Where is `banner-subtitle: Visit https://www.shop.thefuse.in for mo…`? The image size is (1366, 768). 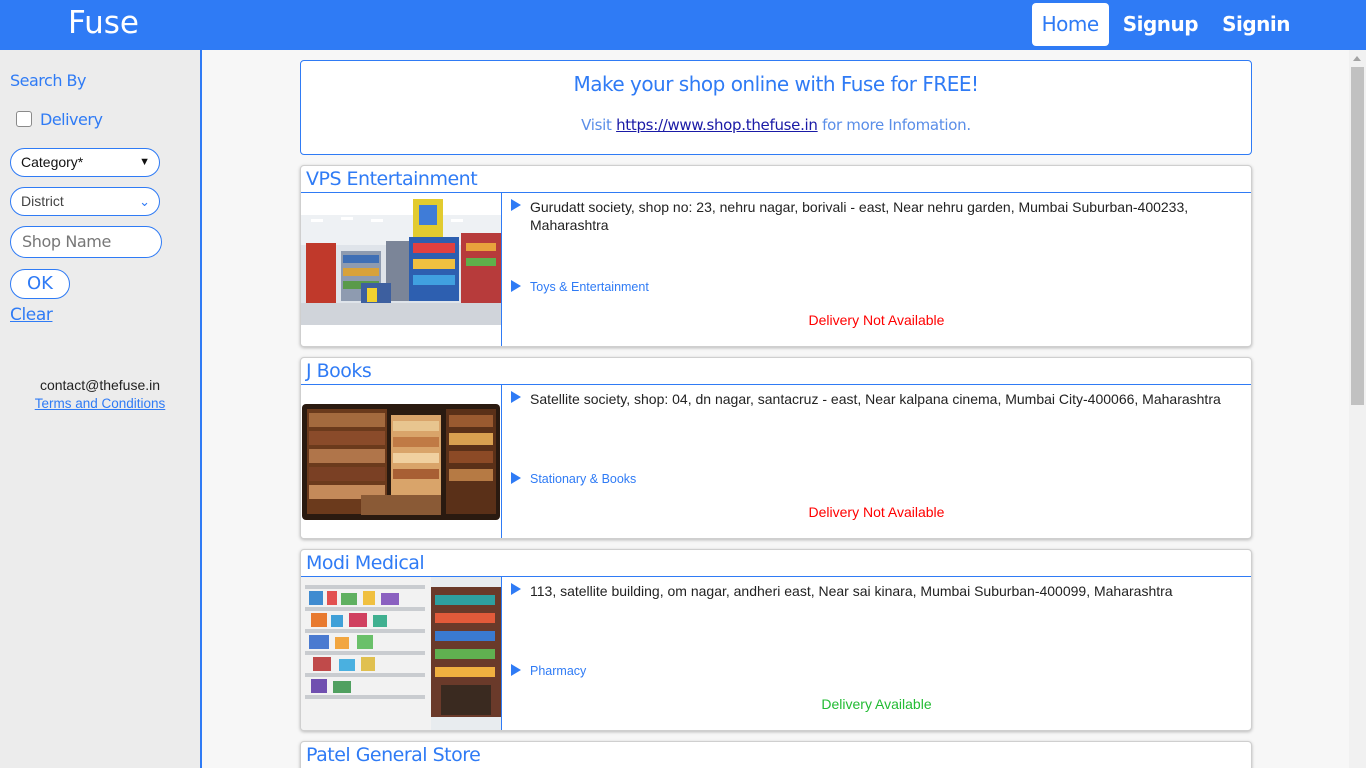
banner-subtitle: Visit https://www.shop.thefuse.in for mo… is located at coordinates (776, 125).